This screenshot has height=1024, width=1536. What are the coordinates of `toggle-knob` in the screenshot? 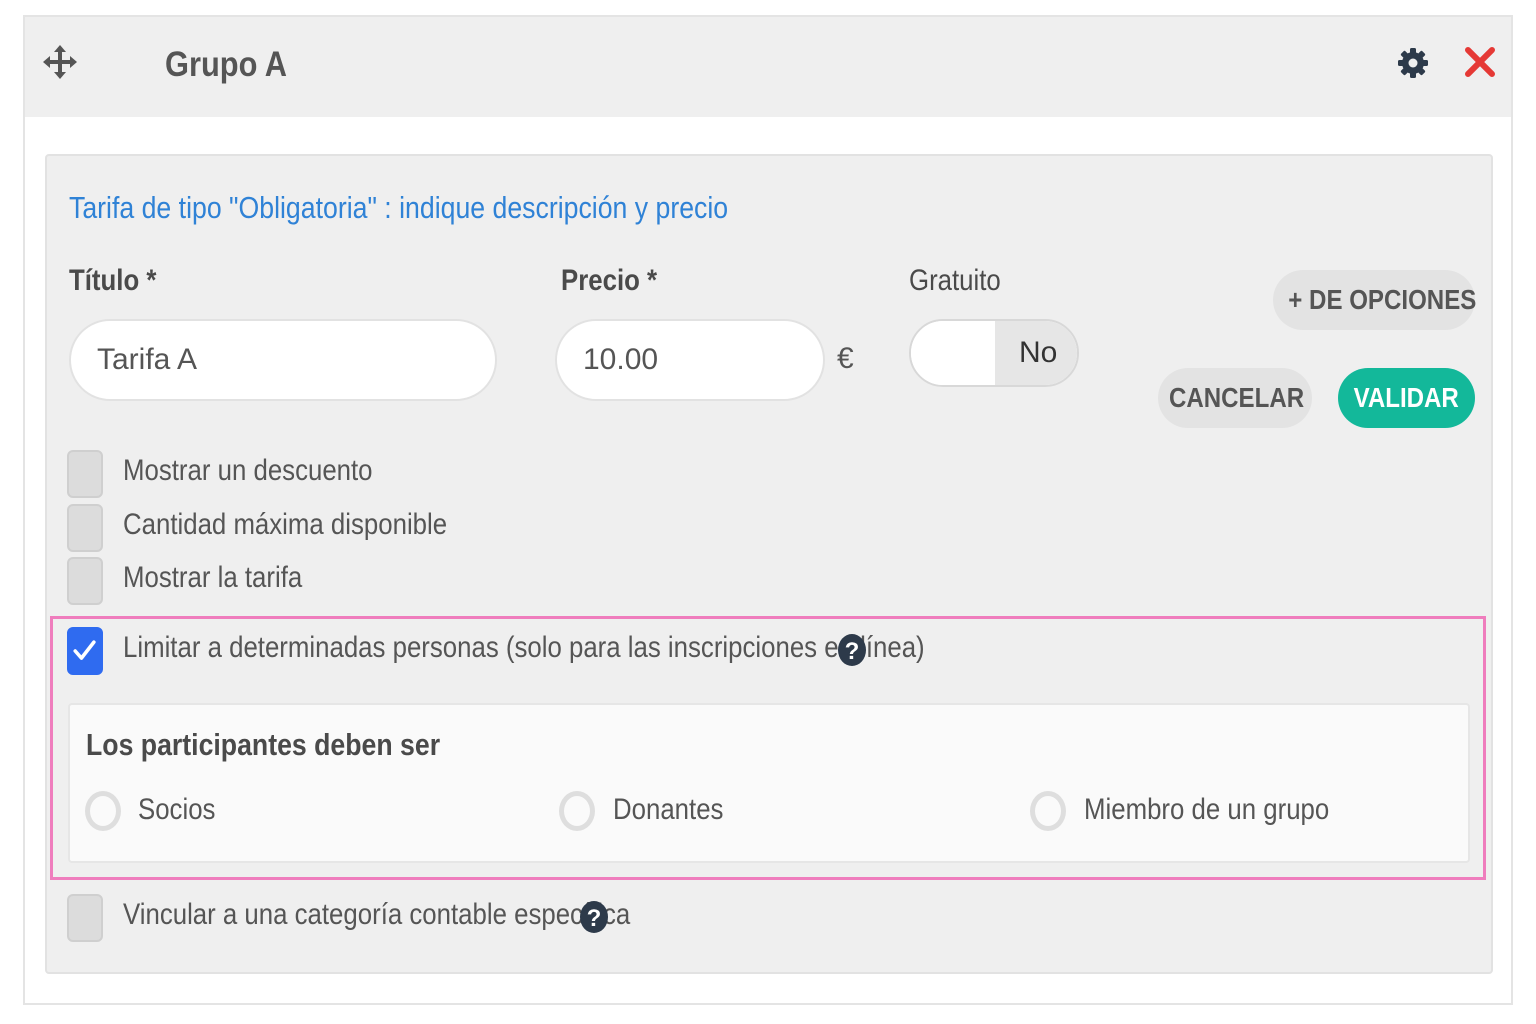 It's located at (953, 353).